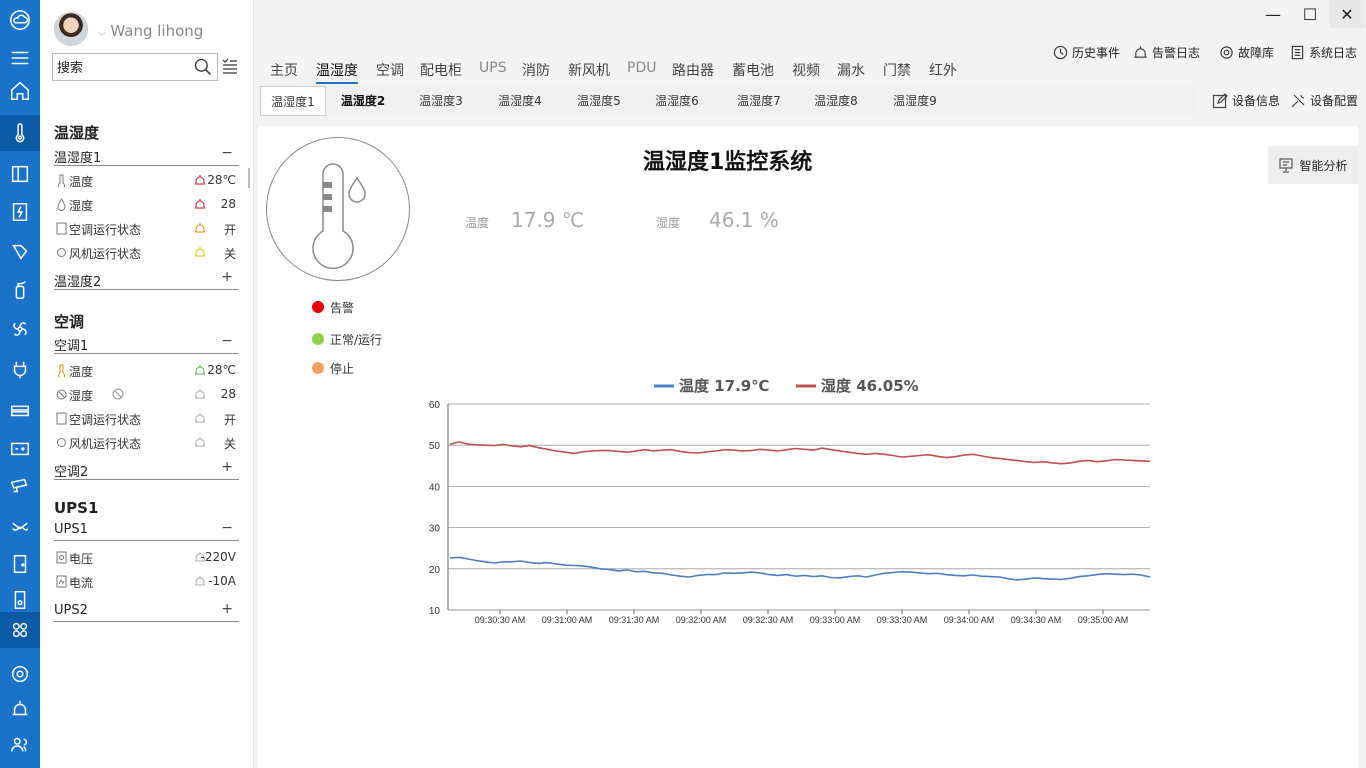 The width and height of the screenshot is (1366, 768). Describe the element at coordinates (851, 70) in the screenshot. I see `tab-water-leak: 漏水` at that location.